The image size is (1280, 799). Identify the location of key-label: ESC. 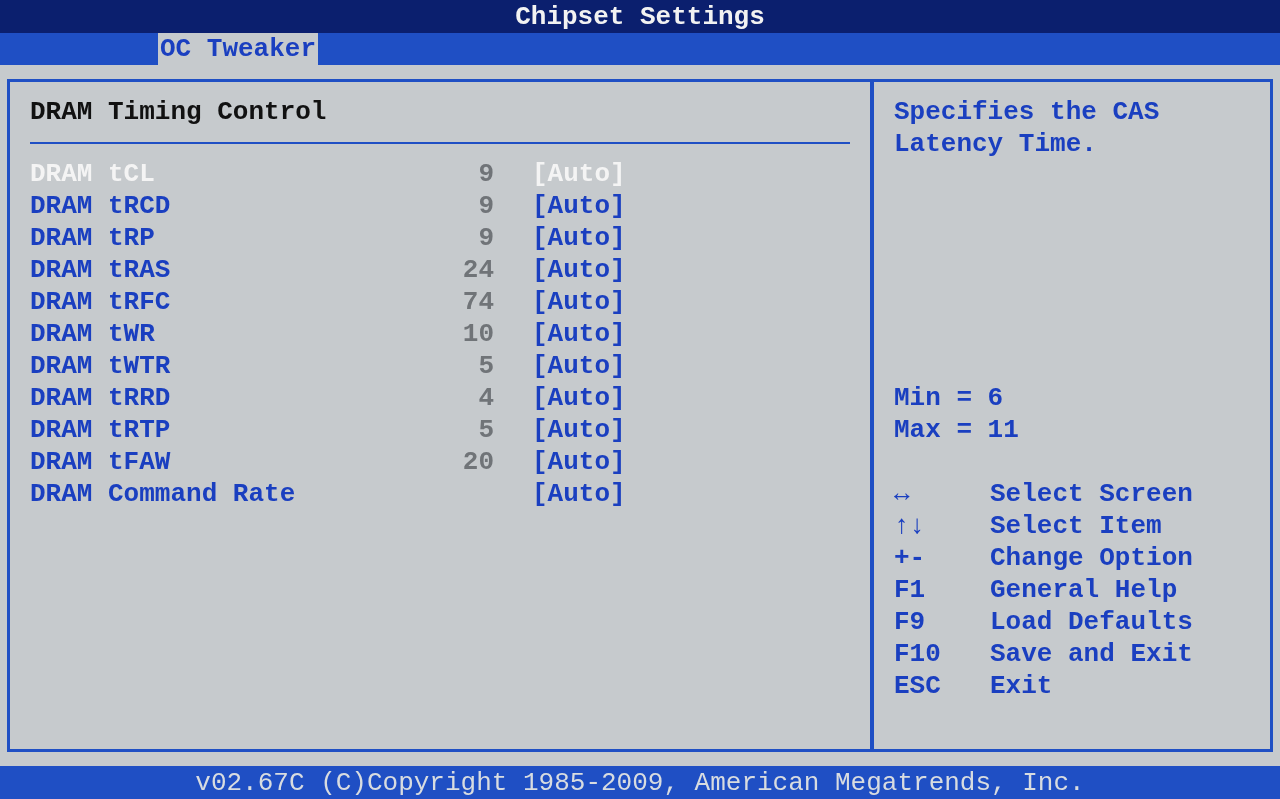
(918, 686).